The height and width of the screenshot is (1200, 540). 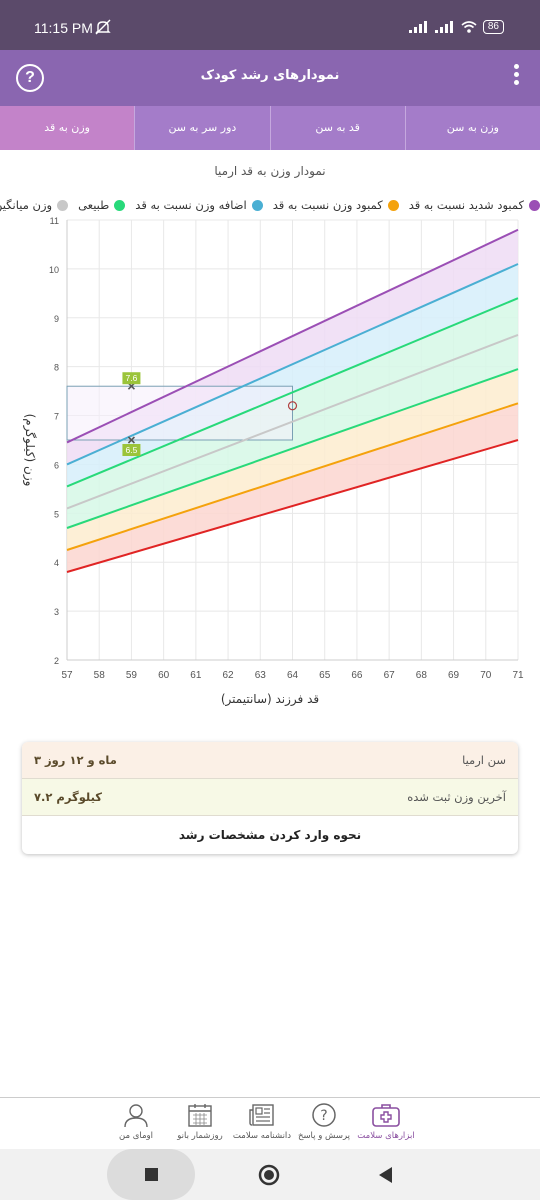 I want to click on nav-label: اومای من, so click(x=136, y=1136).